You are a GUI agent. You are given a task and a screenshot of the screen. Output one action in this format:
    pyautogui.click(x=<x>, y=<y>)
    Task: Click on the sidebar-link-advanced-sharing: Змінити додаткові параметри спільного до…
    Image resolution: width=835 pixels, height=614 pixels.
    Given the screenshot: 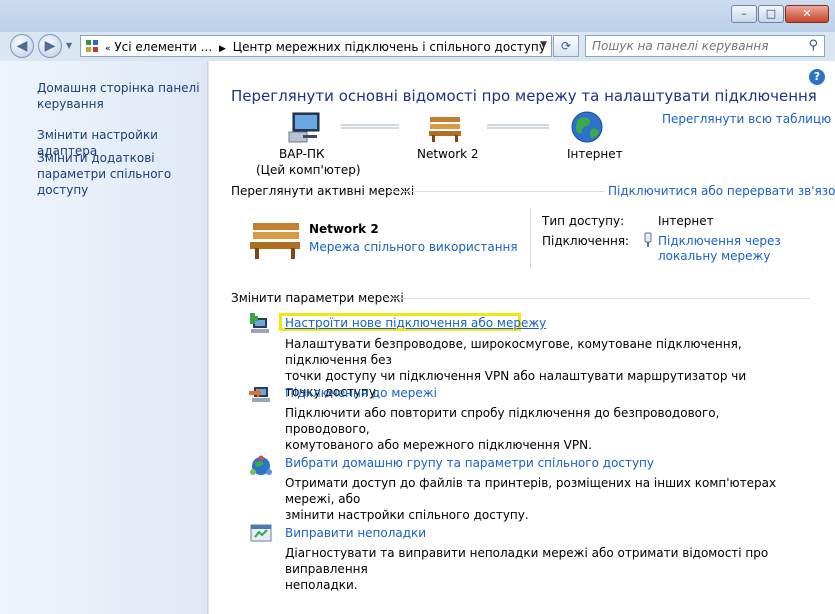 What is the action you would take?
    pyautogui.click(x=122, y=174)
    